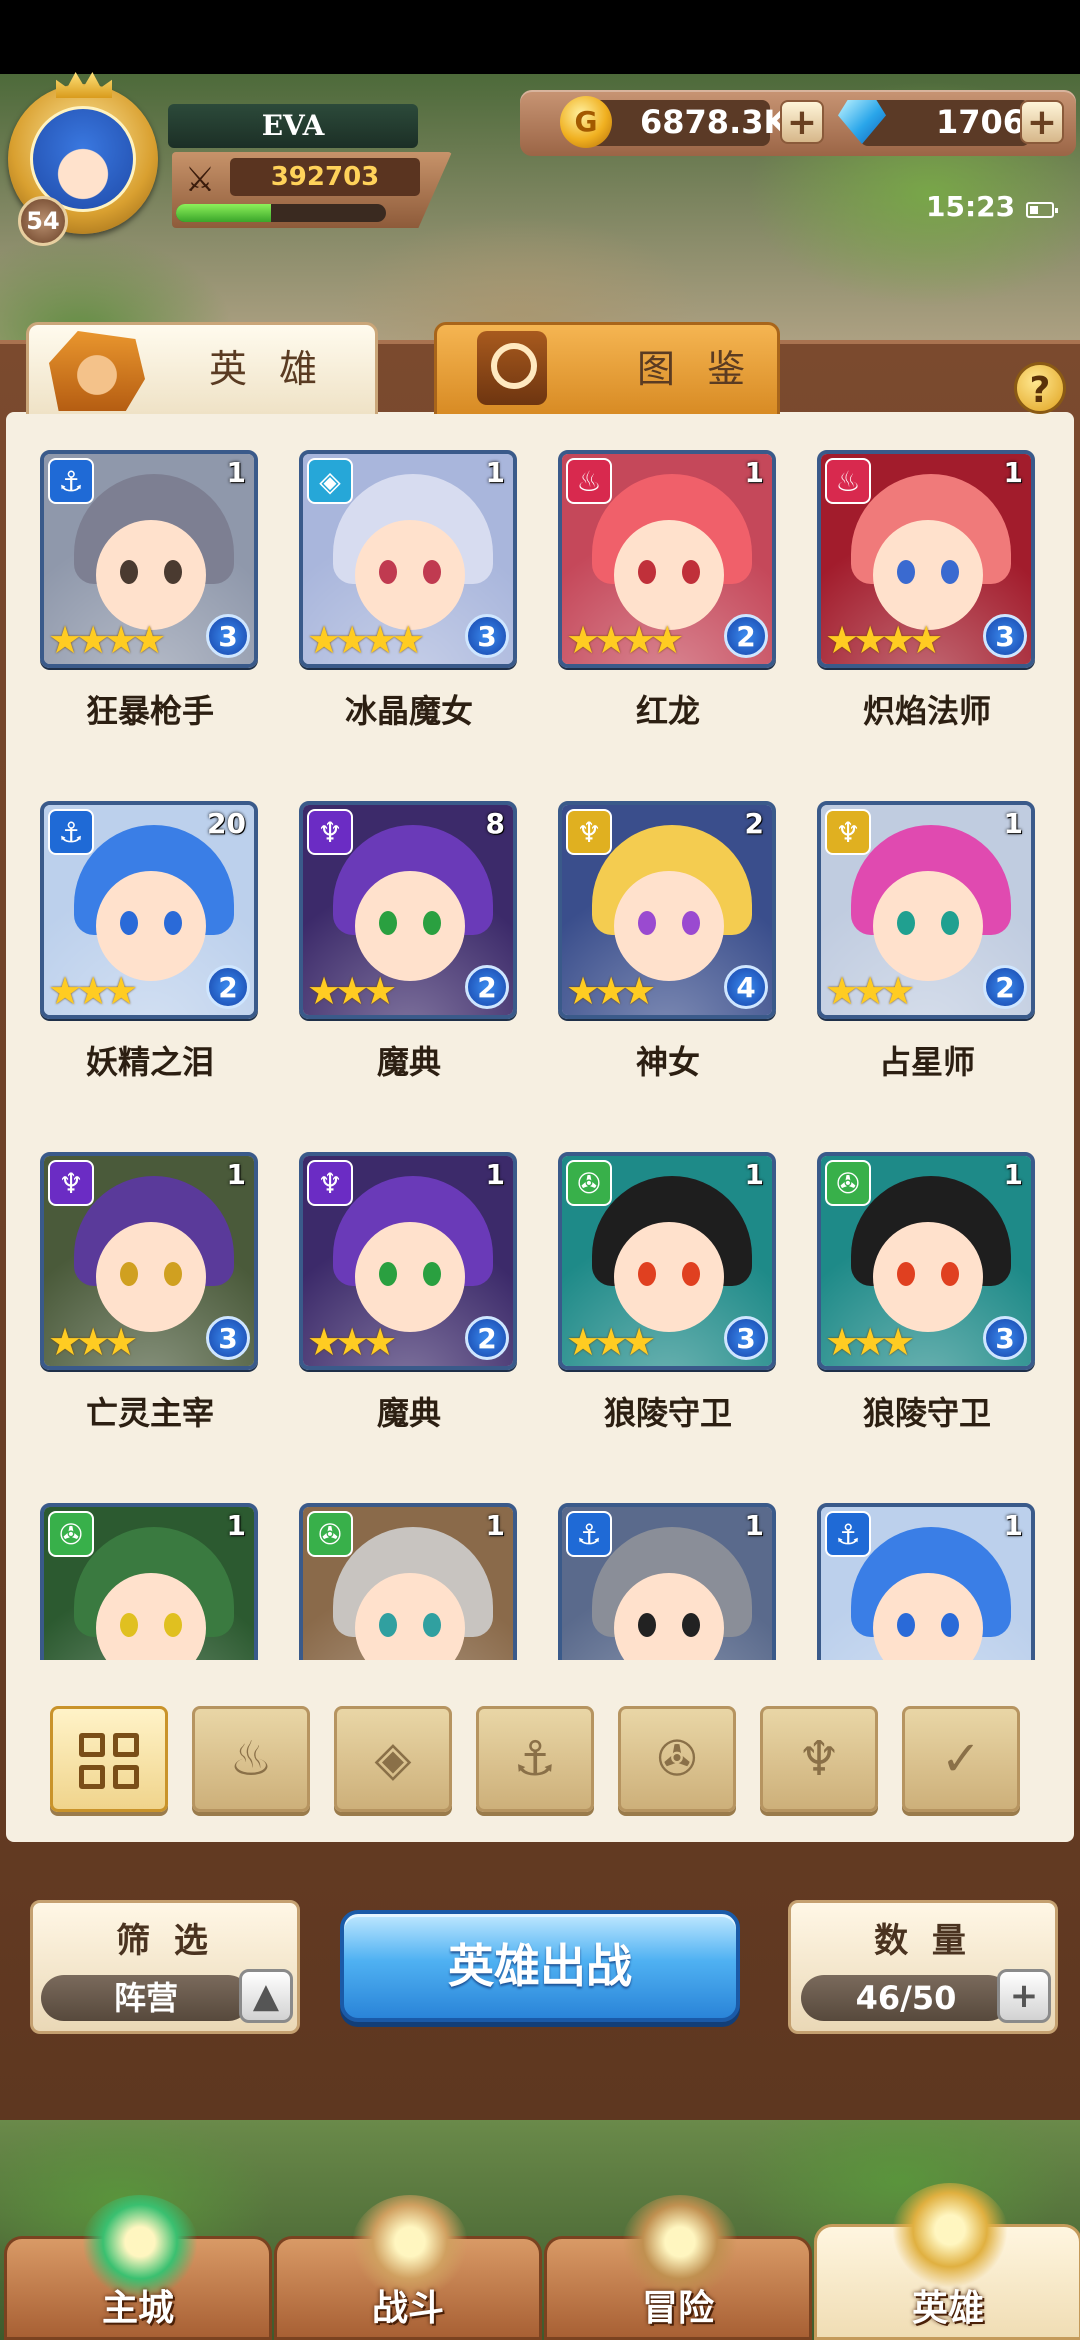 The width and height of the screenshot is (1080, 2340). I want to click on hero-card-10: ✇ 1 ★★★ 3 狼陵守卫, so click(650, 1302).